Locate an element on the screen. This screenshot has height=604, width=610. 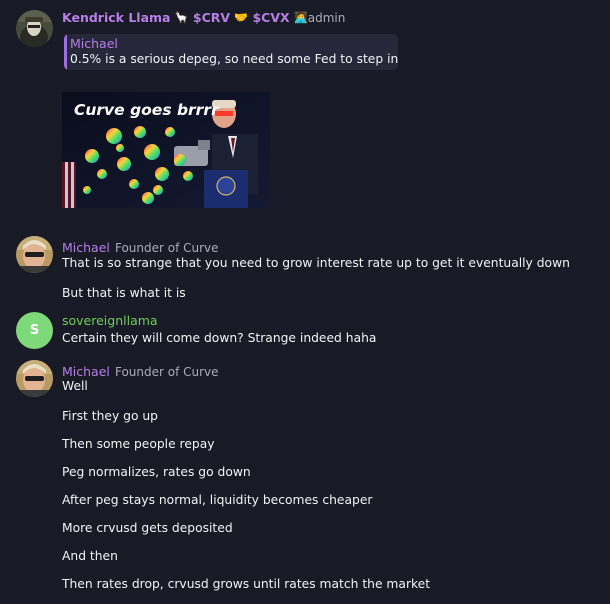
message-text: And then is located at coordinates (90, 556).